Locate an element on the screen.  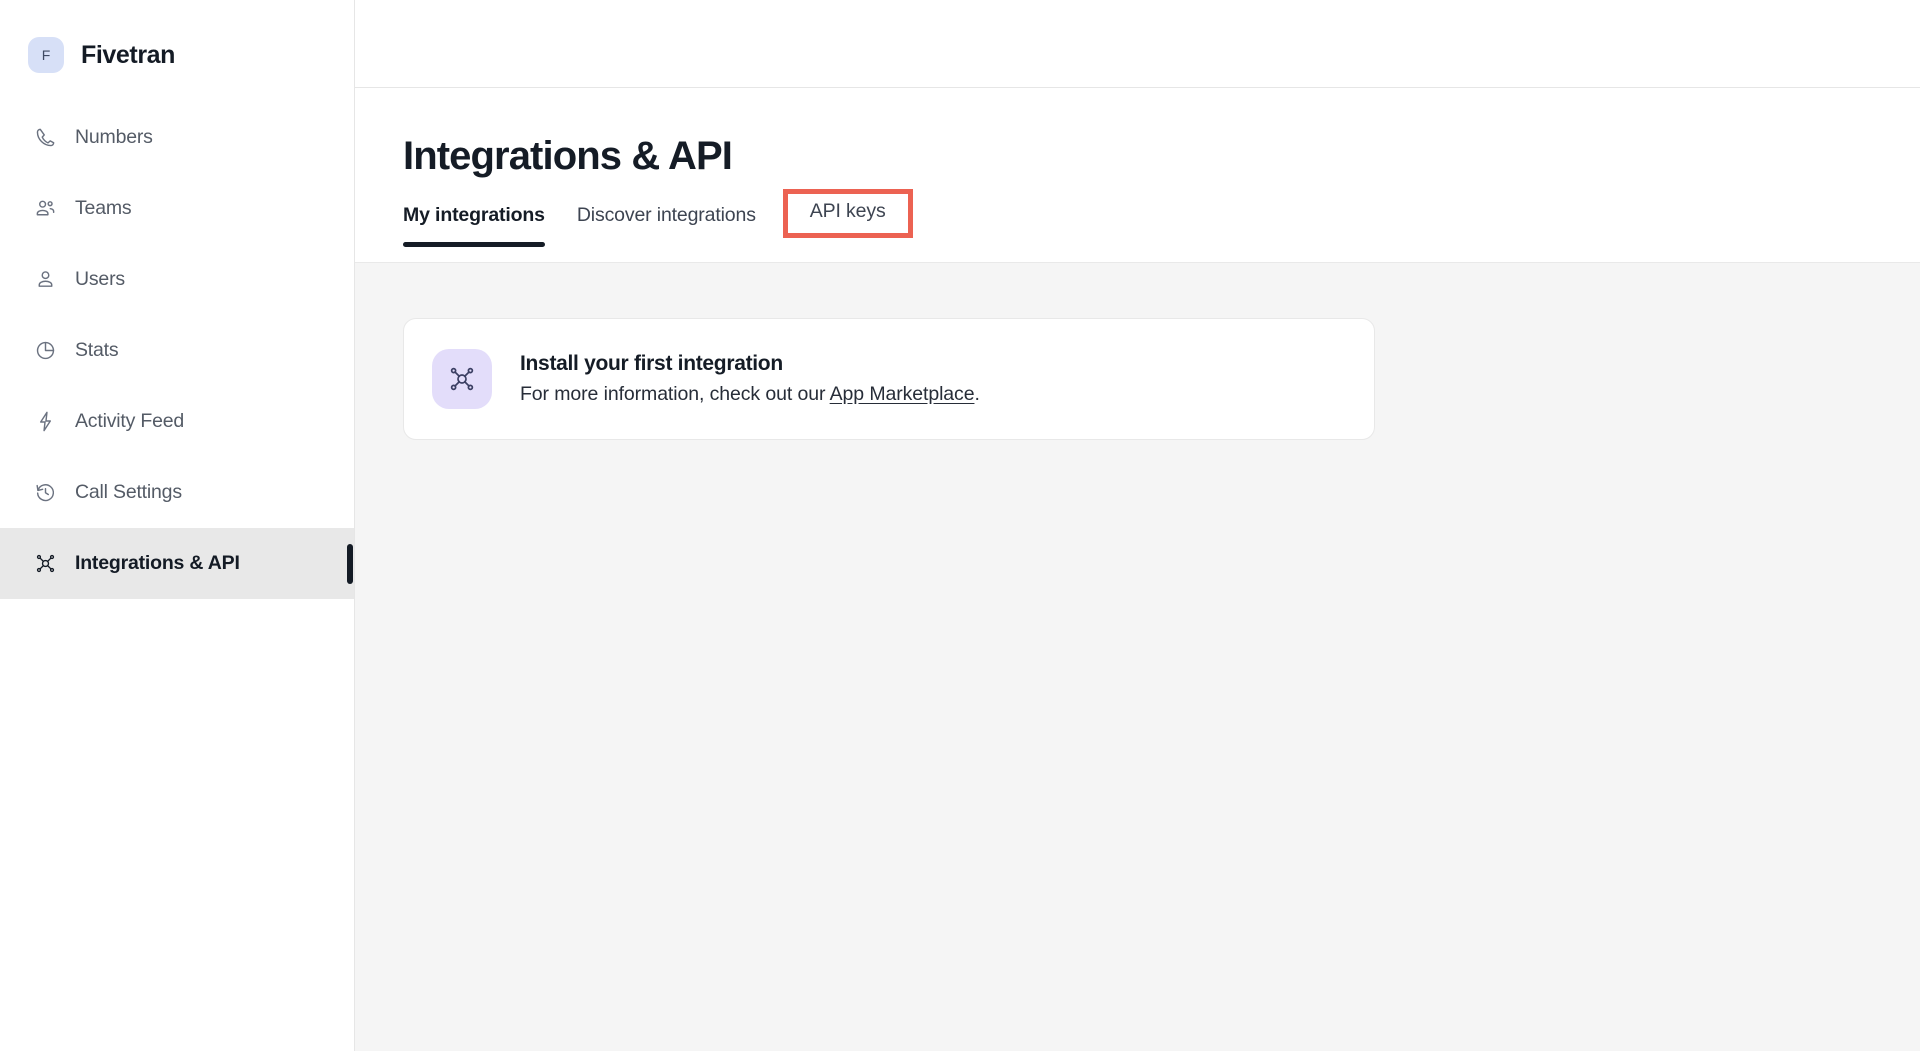
tab-my-integrations: My integrations is located at coordinates (482, 225).